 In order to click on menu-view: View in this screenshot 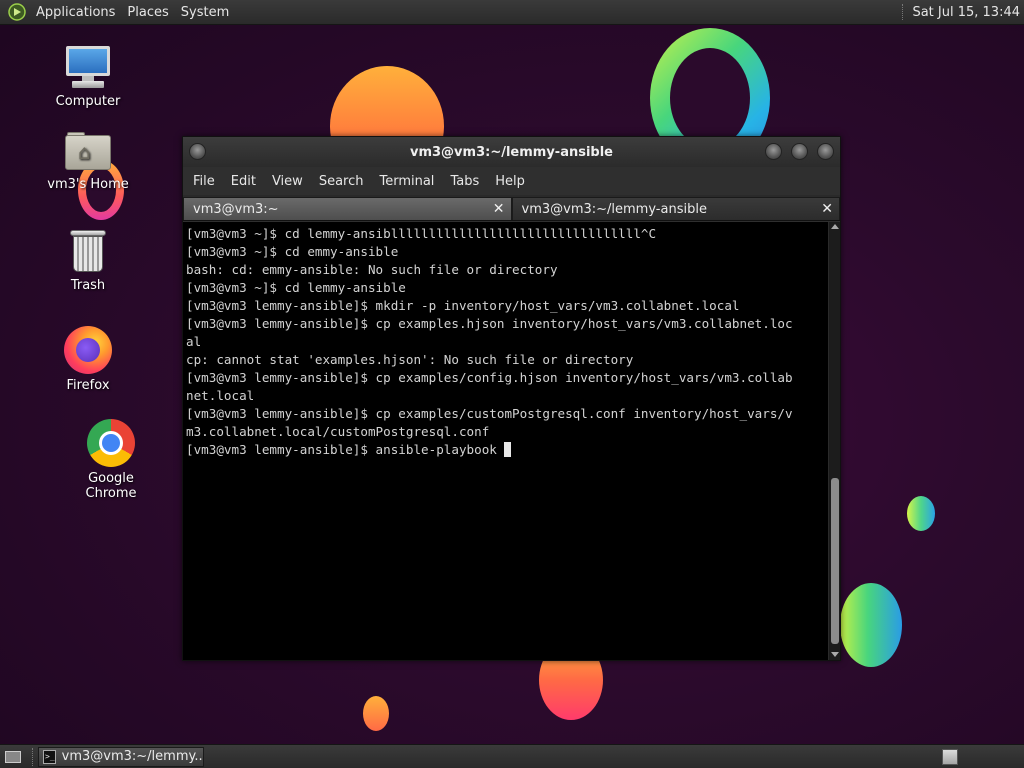, I will do `click(287, 181)`.